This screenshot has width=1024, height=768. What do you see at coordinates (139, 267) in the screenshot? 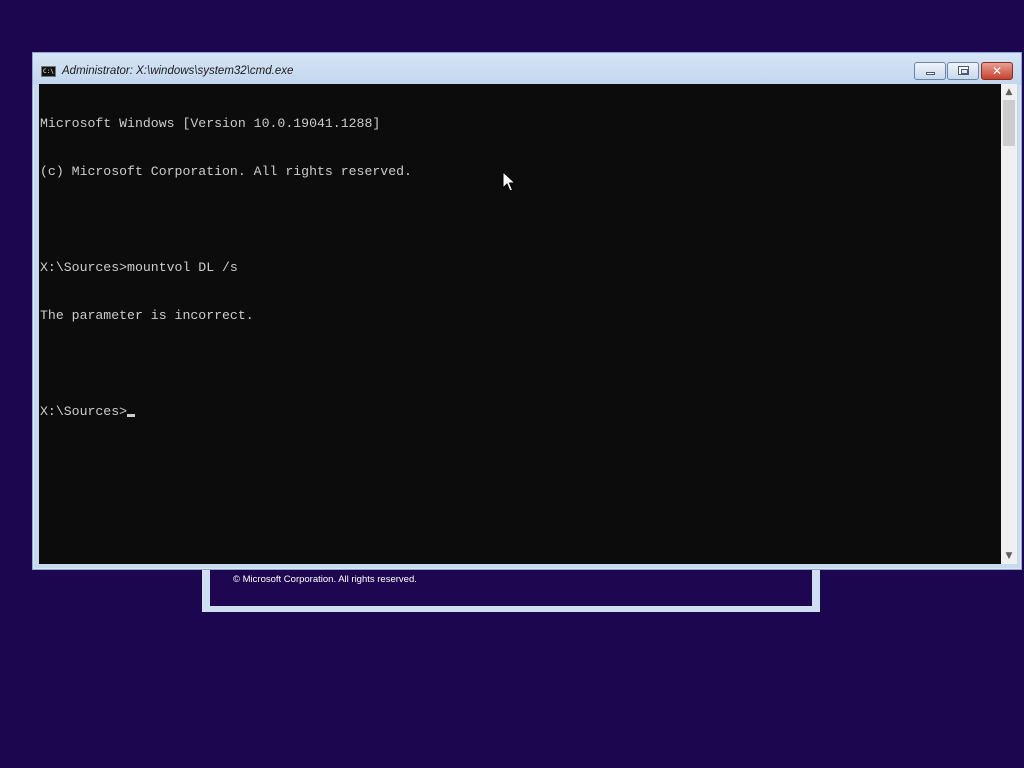
I see `console-line: X:\Sources>mountvol DL /s` at bounding box center [139, 267].